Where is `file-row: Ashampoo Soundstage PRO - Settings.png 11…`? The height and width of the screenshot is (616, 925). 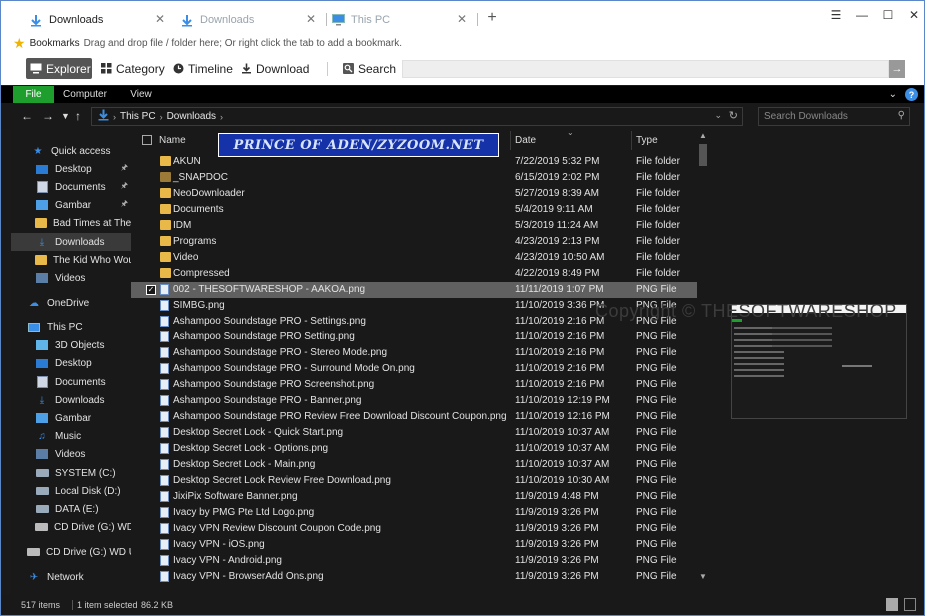
file-row: Ashampoo Soundstage PRO - Settings.png 11… is located at coordinates (414, 322).